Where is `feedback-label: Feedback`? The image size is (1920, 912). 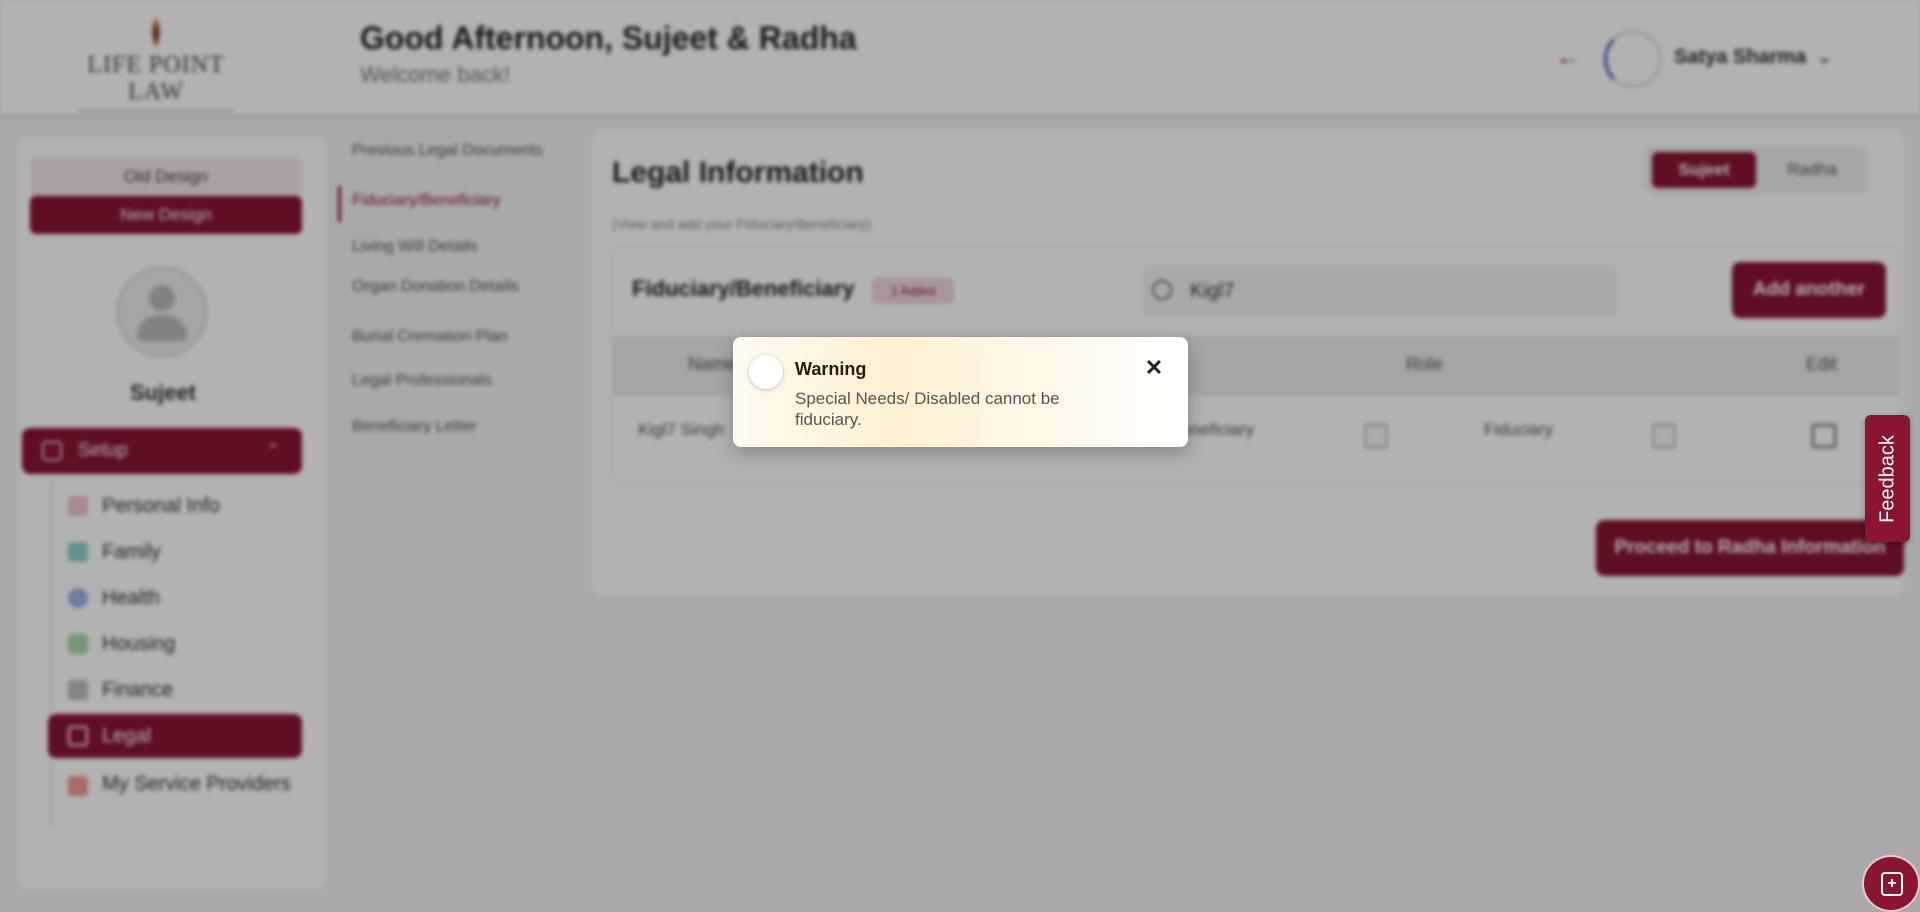
feedback-label: Feedback is located at coordinates (1887, 478).